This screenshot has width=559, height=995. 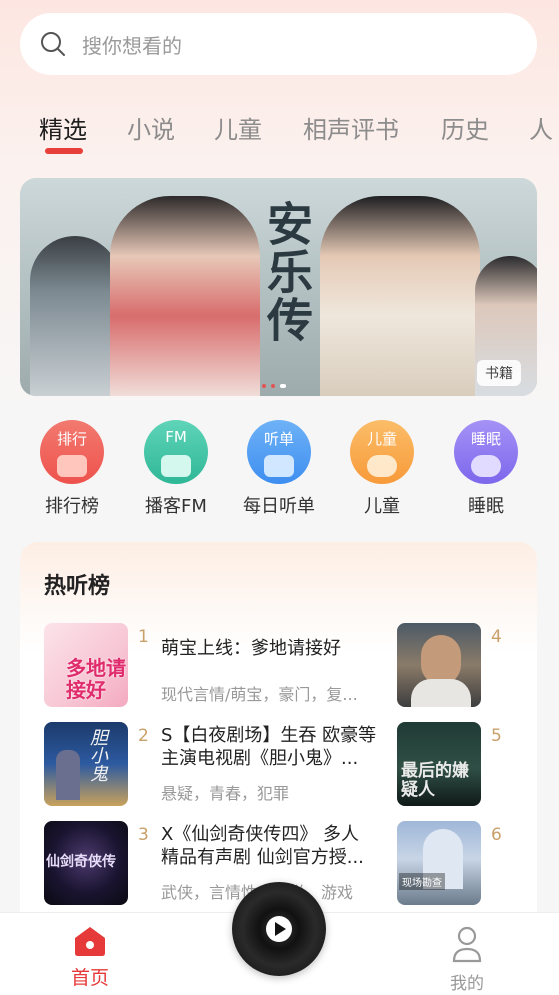 I want to click on hot-list-row: 多地请接好 1 萌宝上线：爹地请接好 现代言情/萌宝，豪门，复... 4, so click(x=279, y=665).